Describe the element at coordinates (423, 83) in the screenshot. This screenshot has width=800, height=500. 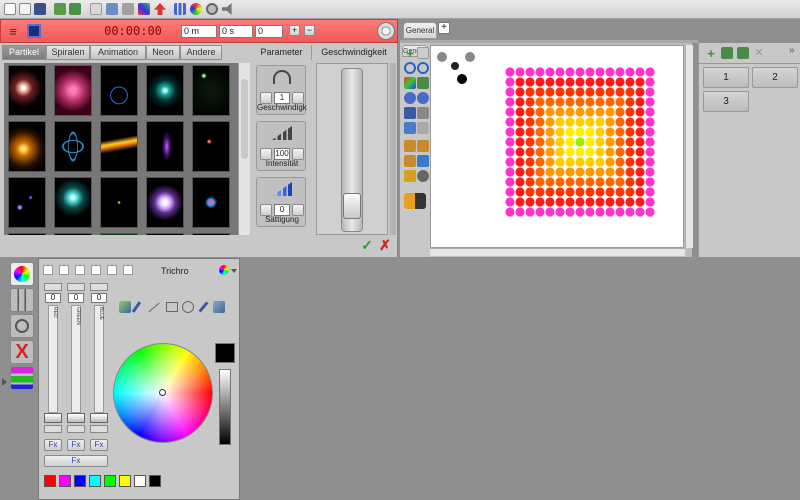
I see `move-icon` at that location.